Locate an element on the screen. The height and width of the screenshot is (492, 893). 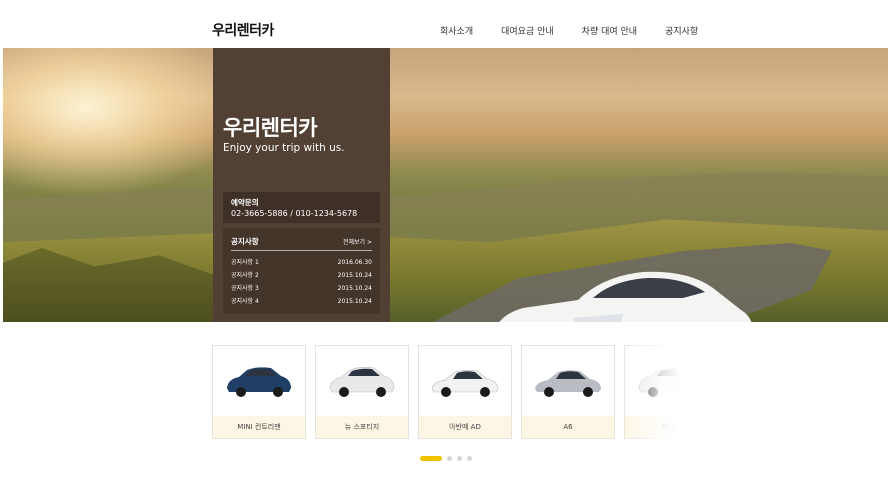
car-card: A6 is located at coordinates (568, 392).